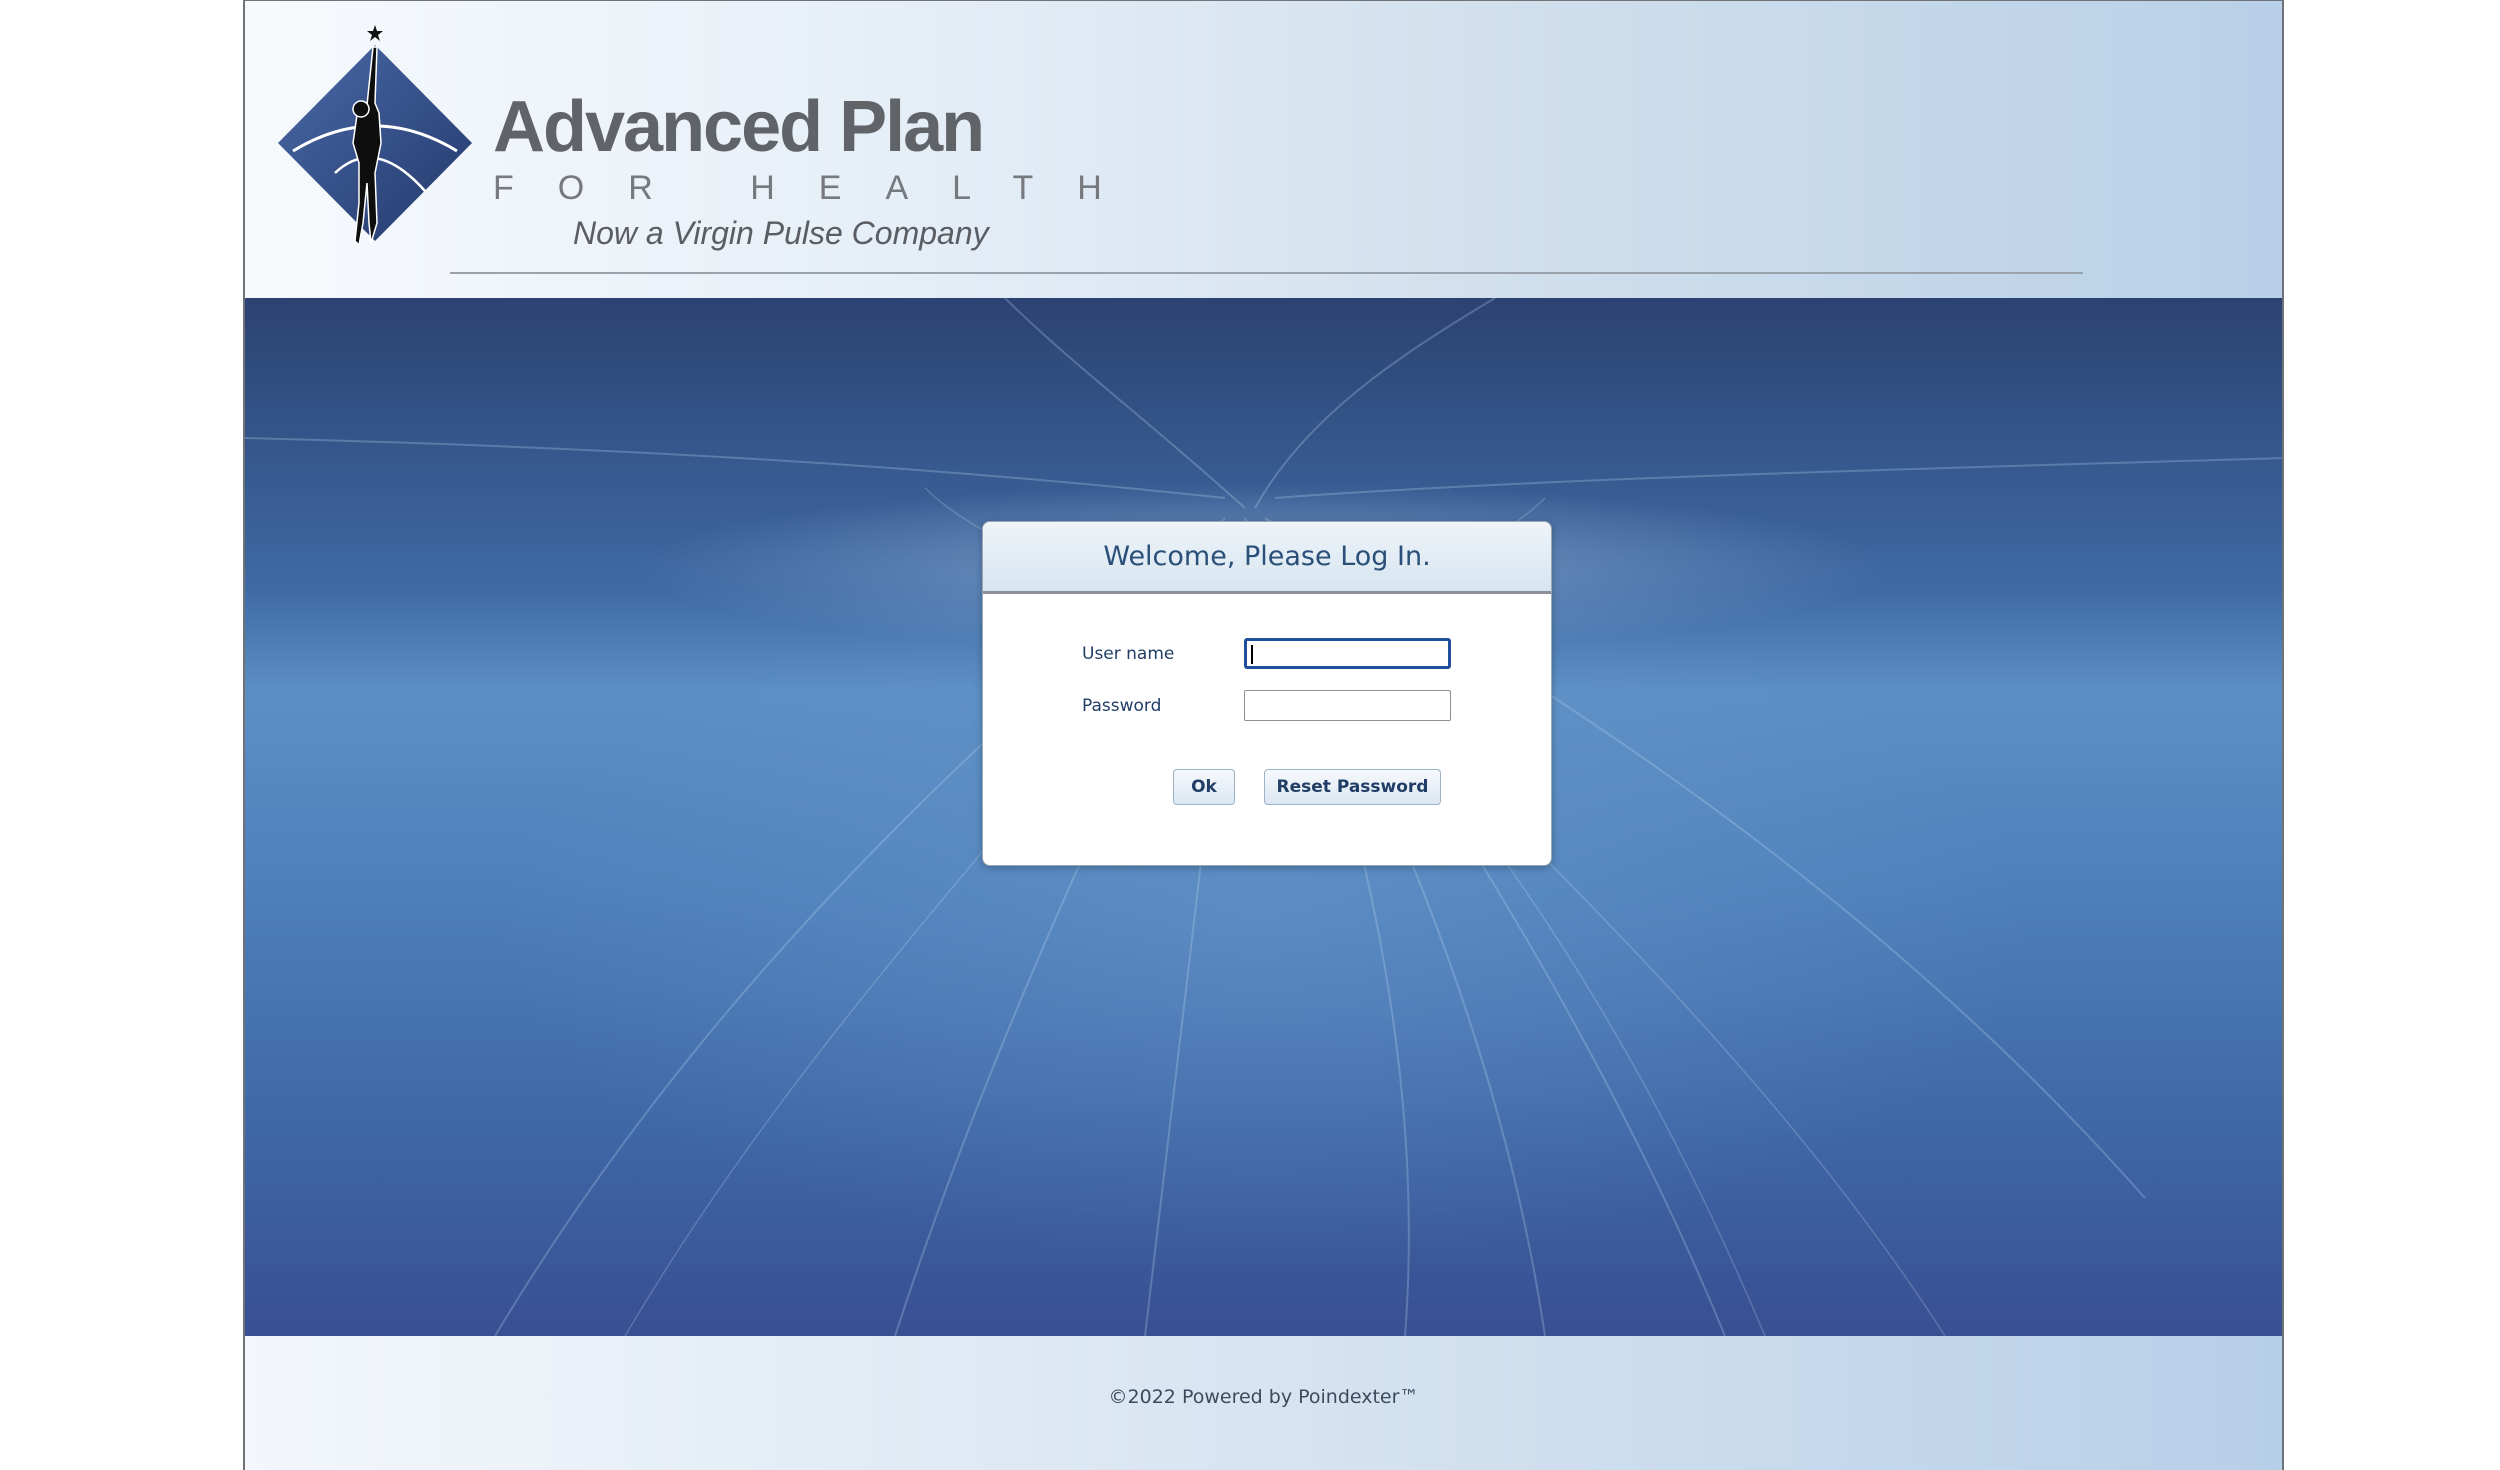 The height and width of the screenshot is (1470, 2500). What do you see at coordinates (739, 127) in the screenshot?
I see `brand-name: Advanced Plan` at bounding box center [739, 127].